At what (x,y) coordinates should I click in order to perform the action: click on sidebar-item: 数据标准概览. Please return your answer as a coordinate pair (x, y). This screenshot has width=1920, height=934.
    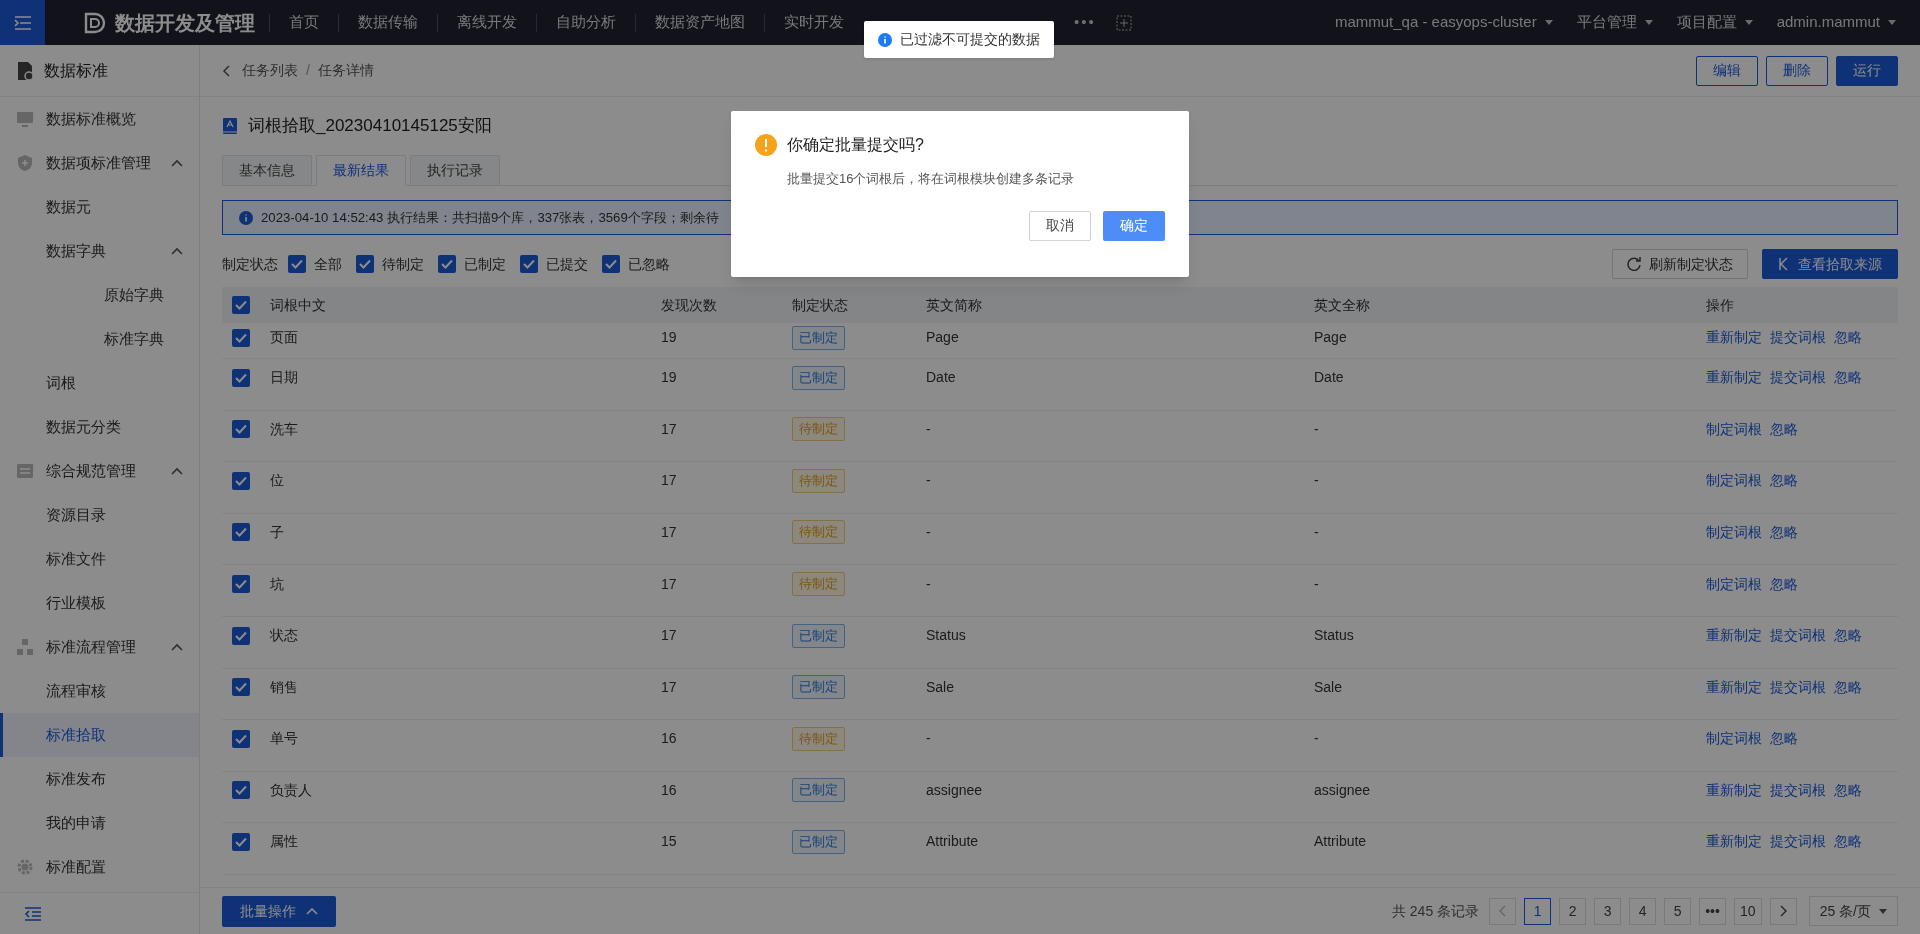
    Looking at the image, I should click on (99, 119).